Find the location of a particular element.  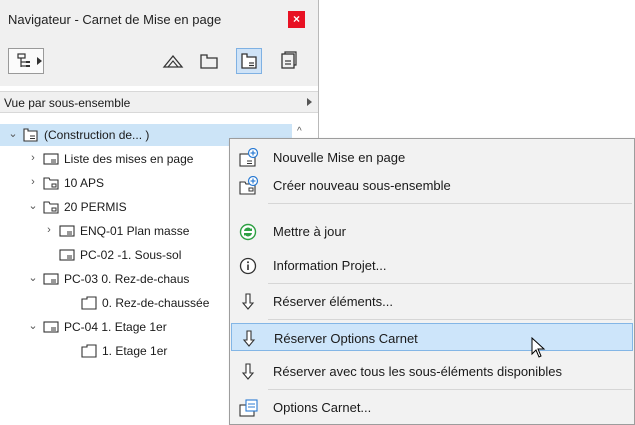

menu-item-new-subset: Créer nouveau sous-ensemble is located at coordinates (432, 185).